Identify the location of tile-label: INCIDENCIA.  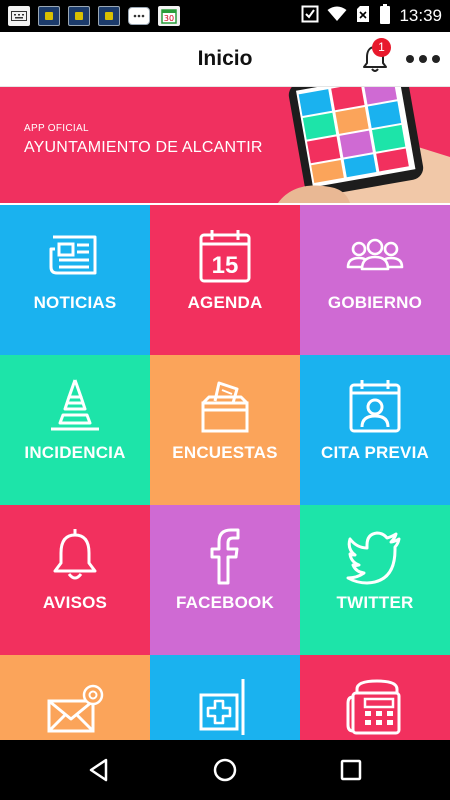
(75, 452).